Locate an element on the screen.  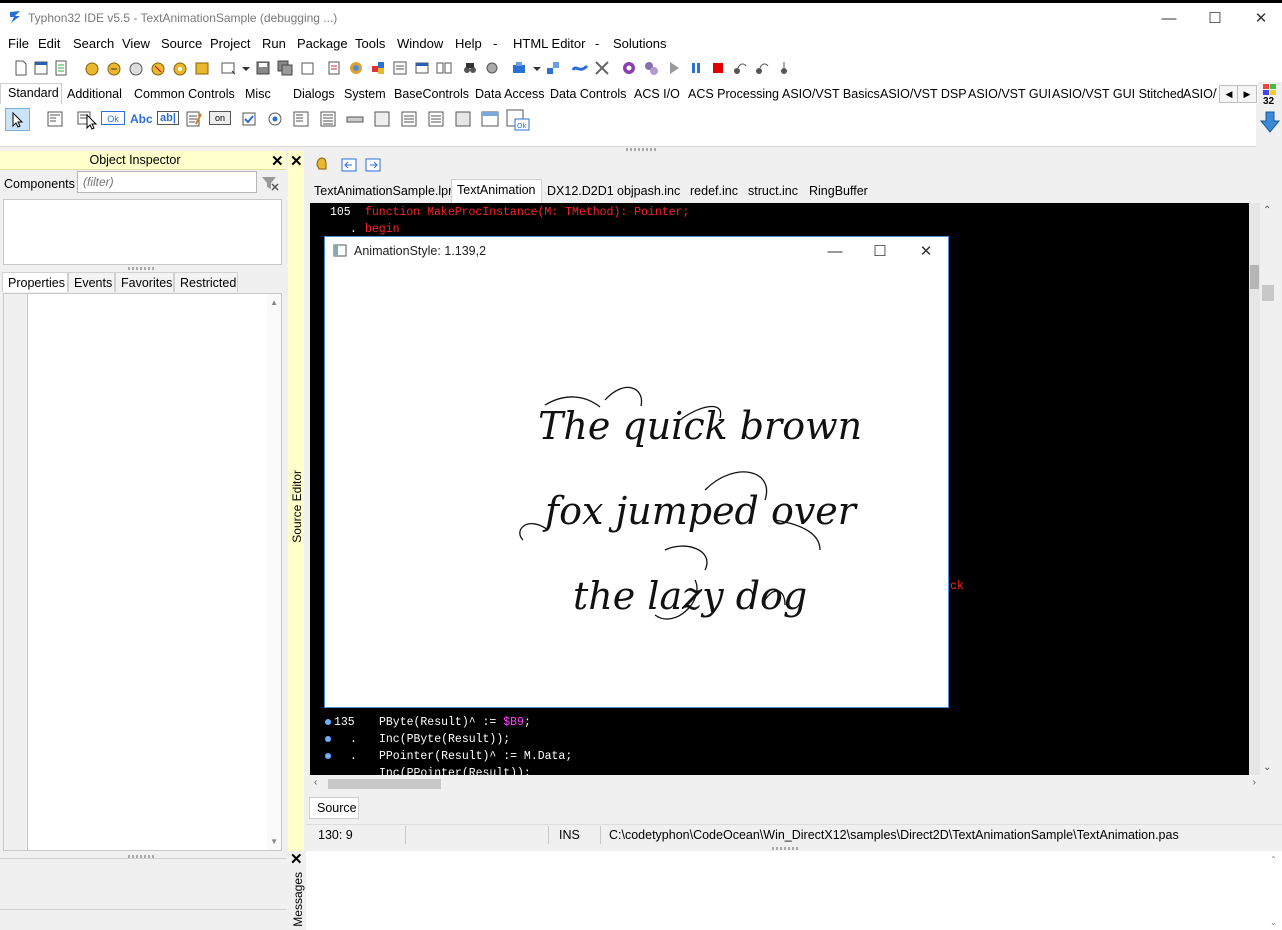
menu-solutions: Solutions is located at coordinates (639, 43).